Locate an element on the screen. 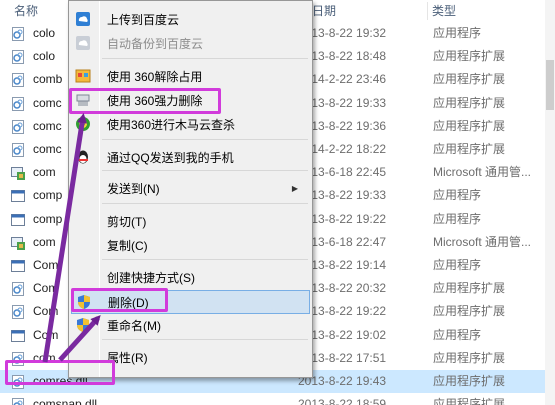 Image resolution: width=555 pixels, height=405 pixels. annotation-arrows is located at coordinates (71, 238).